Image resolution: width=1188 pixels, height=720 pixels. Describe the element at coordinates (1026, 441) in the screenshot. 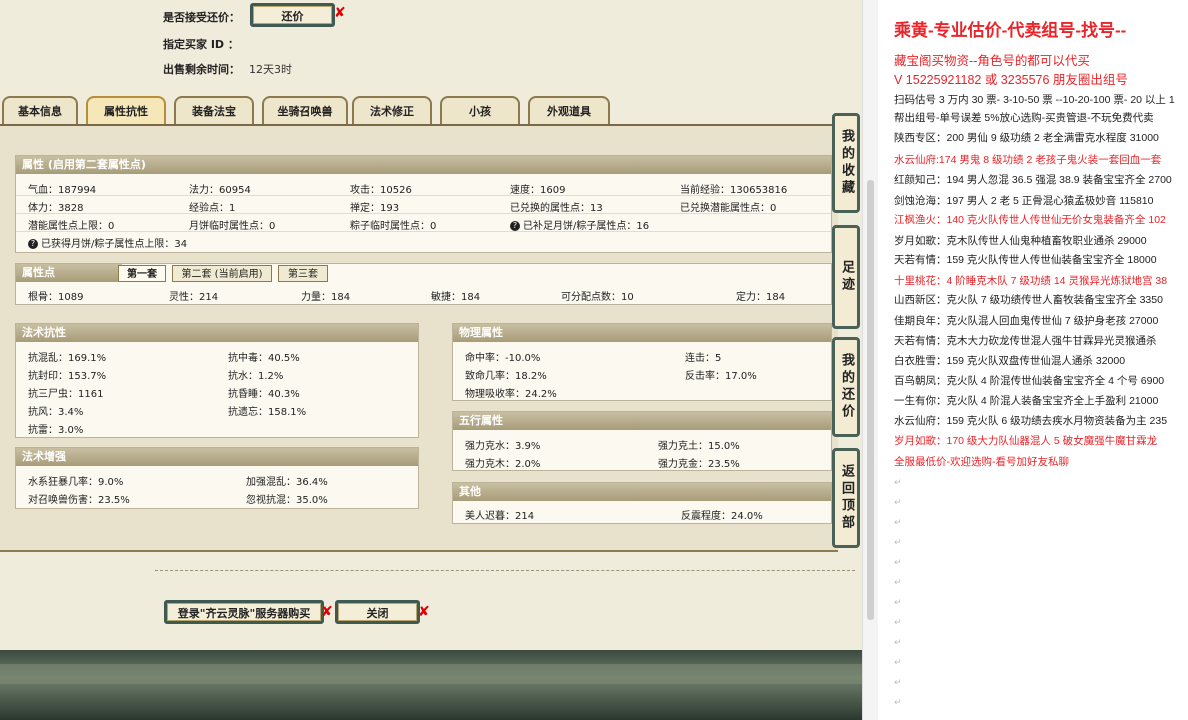

I see `doc-line: 岁月如歌：170 级大力队仙器混人 5 破女魔强牛魔甘霖龙` at that location.